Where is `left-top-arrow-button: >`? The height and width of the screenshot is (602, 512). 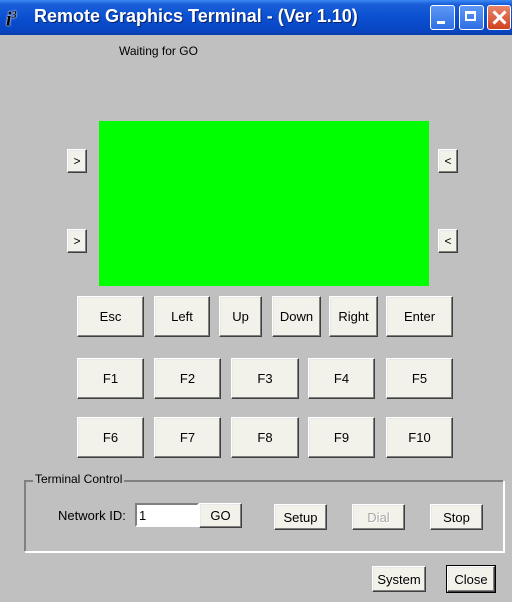 left-top-arrow-button: > is located at coordinates (77, 161).